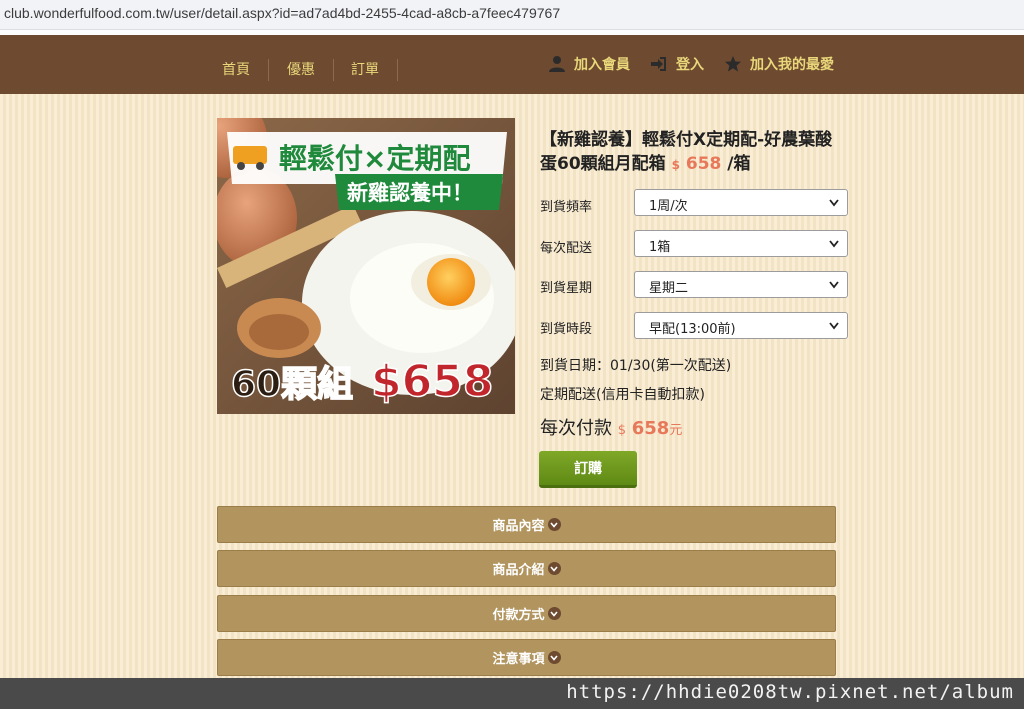 The height and width of the screenshot is (709, 1024). I want to click on accordion-label: 商品介紹, so click(518, 570).